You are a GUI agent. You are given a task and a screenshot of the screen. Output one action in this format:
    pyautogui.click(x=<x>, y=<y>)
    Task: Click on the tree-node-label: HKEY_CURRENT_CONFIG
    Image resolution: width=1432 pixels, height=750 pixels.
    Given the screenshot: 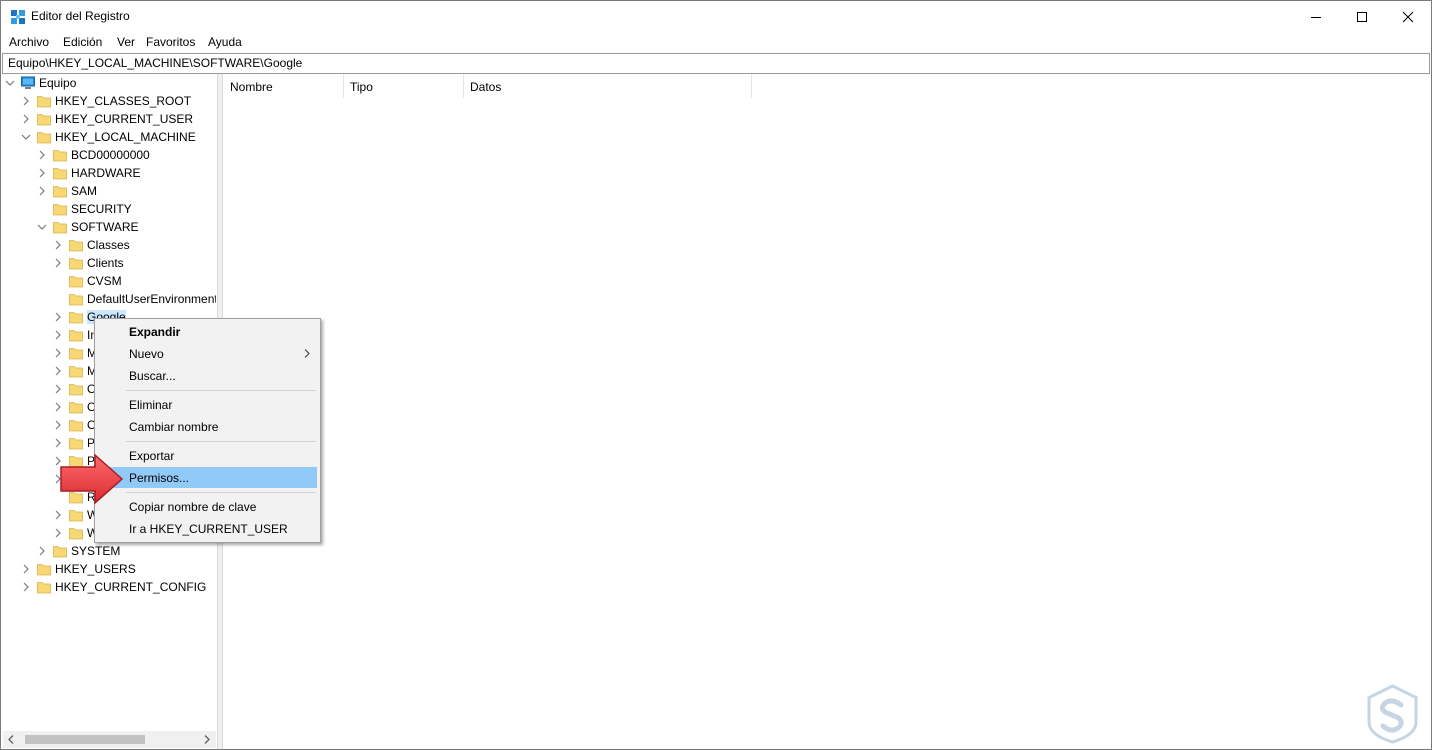 What is the action you would take?
    pyautogui.click(x=131, y=587)
    